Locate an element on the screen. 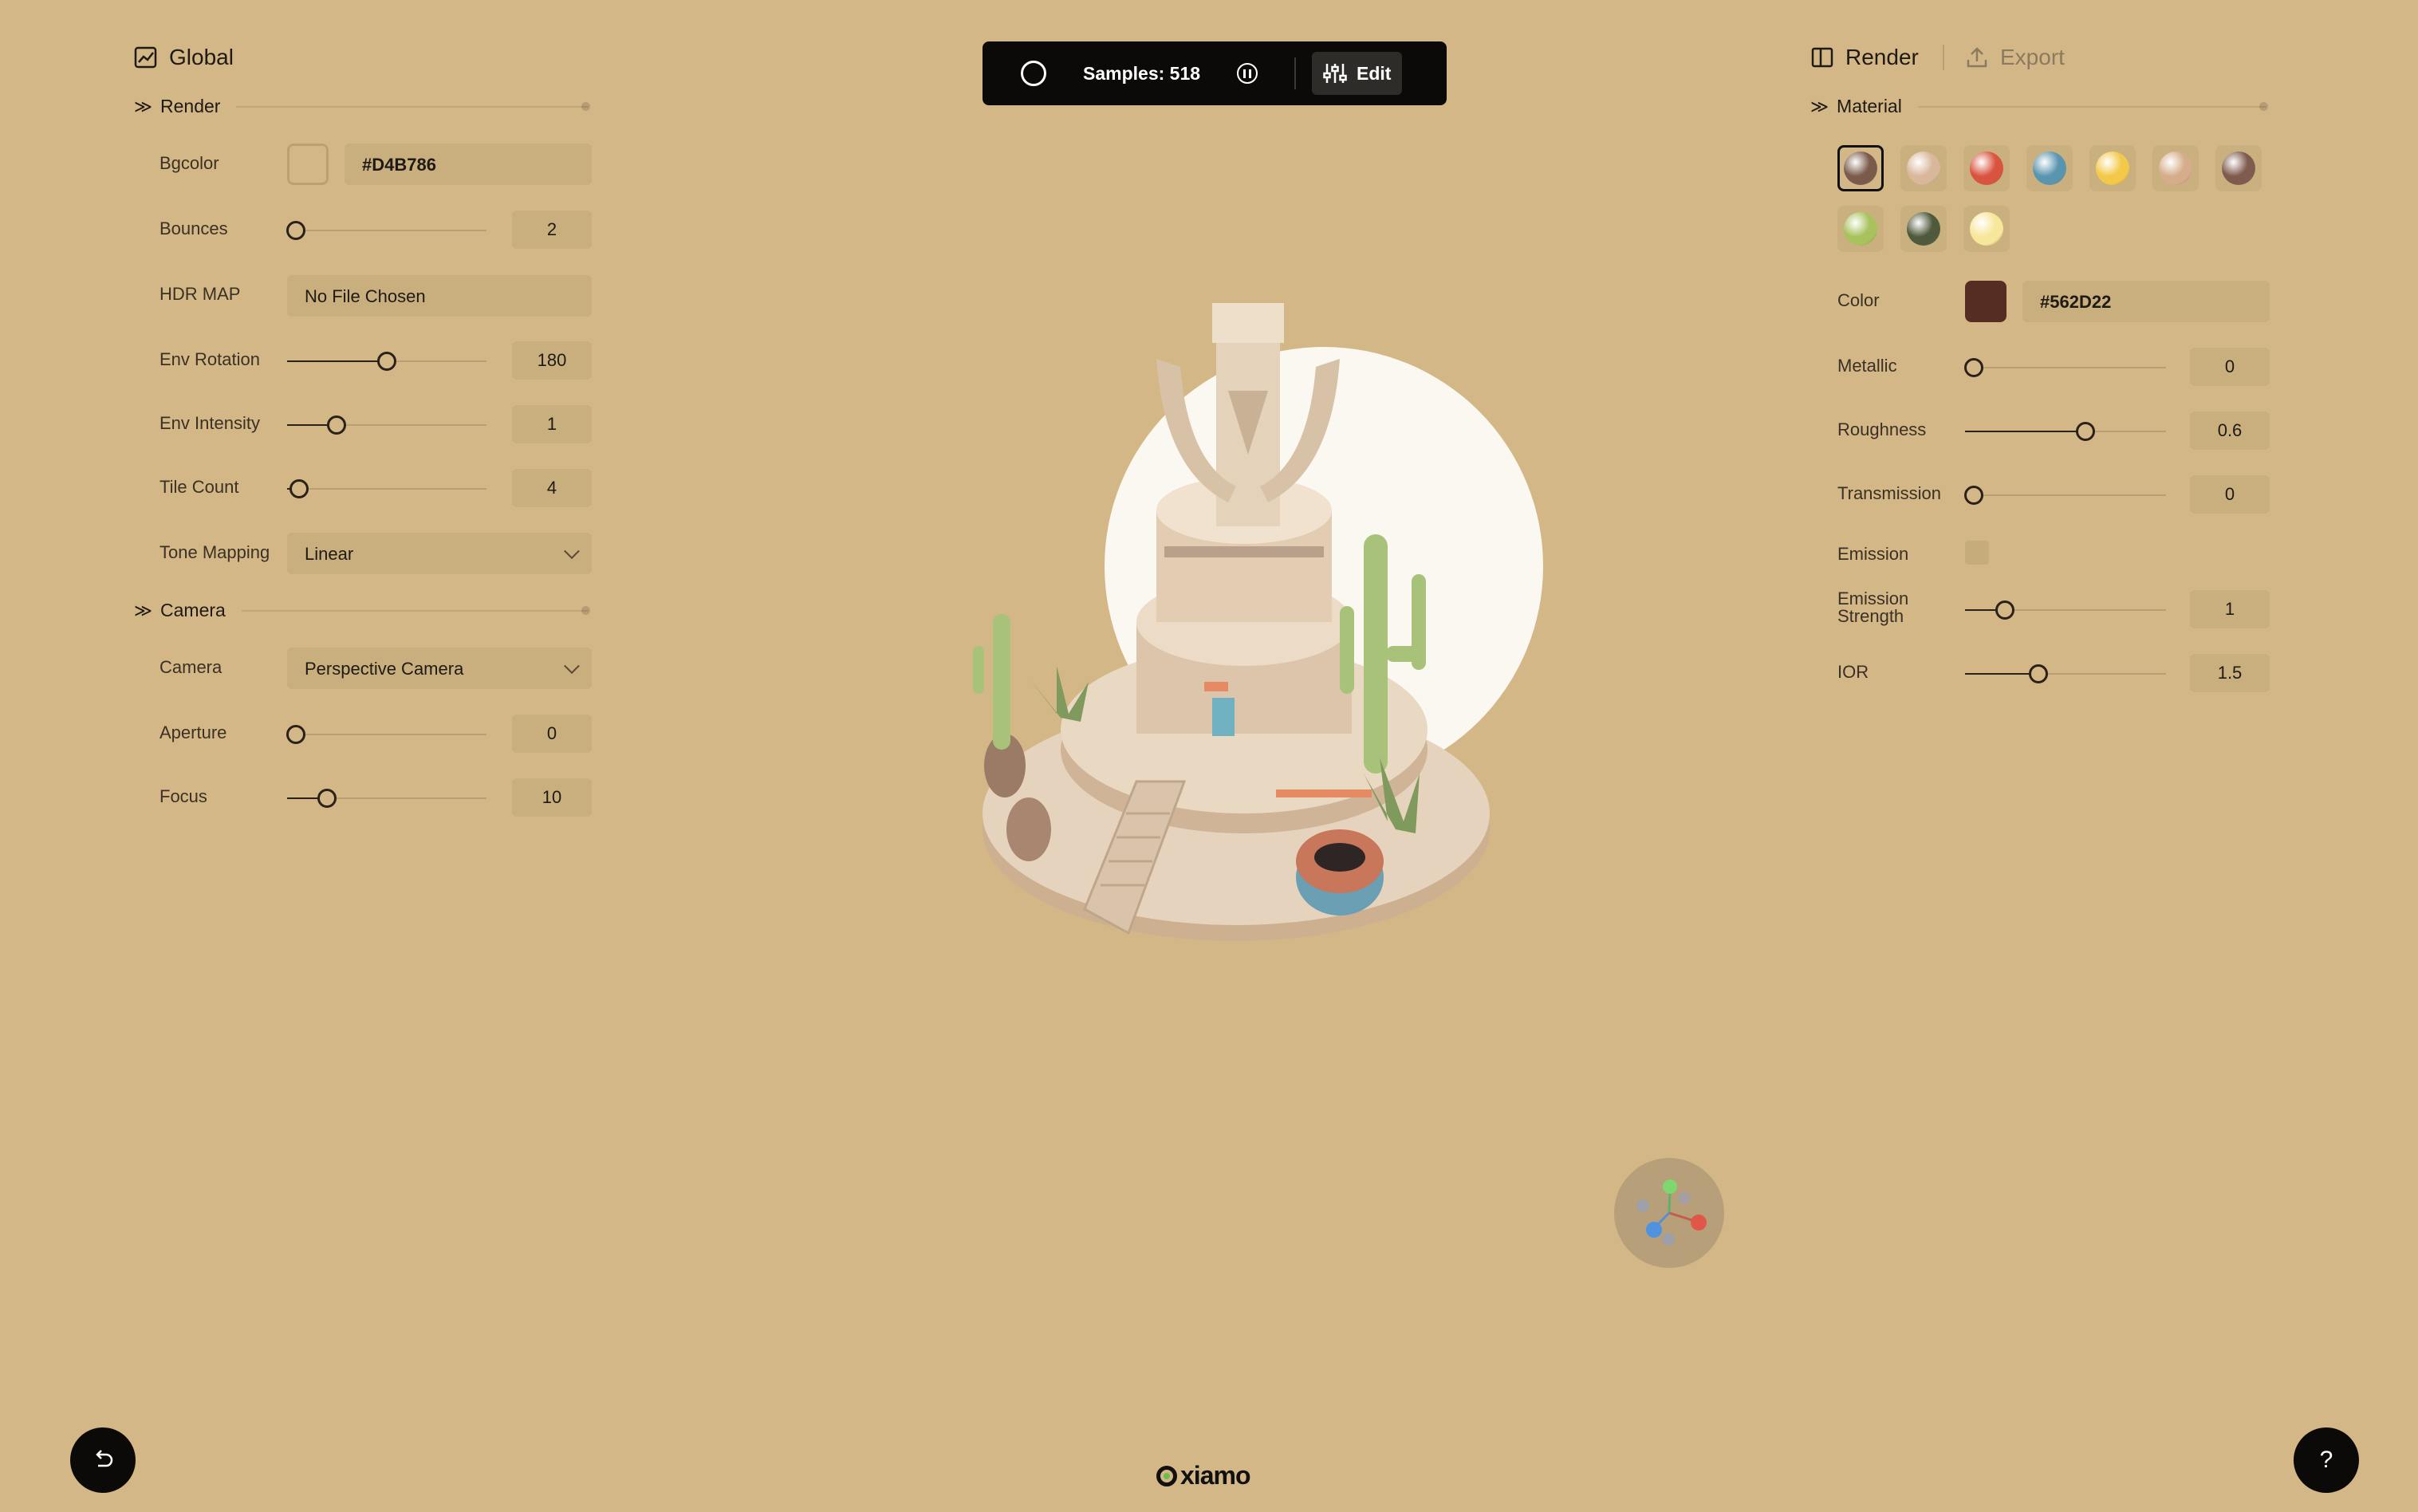 Image resolution: width=2418 pixels, height=1512 pixels. global-title-text: Global is located at coordinates (202, 57).